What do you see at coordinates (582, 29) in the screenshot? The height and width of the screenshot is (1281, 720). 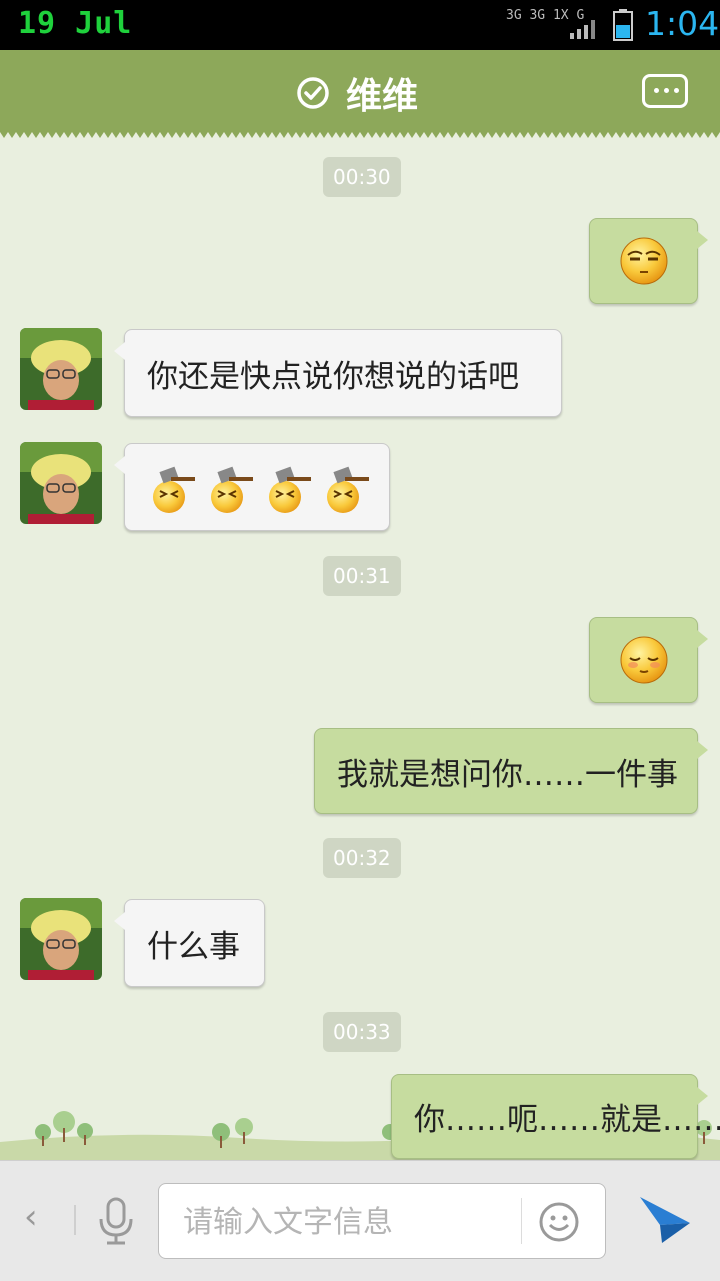 I see `signal-icon` at bounding box center [582, 29].